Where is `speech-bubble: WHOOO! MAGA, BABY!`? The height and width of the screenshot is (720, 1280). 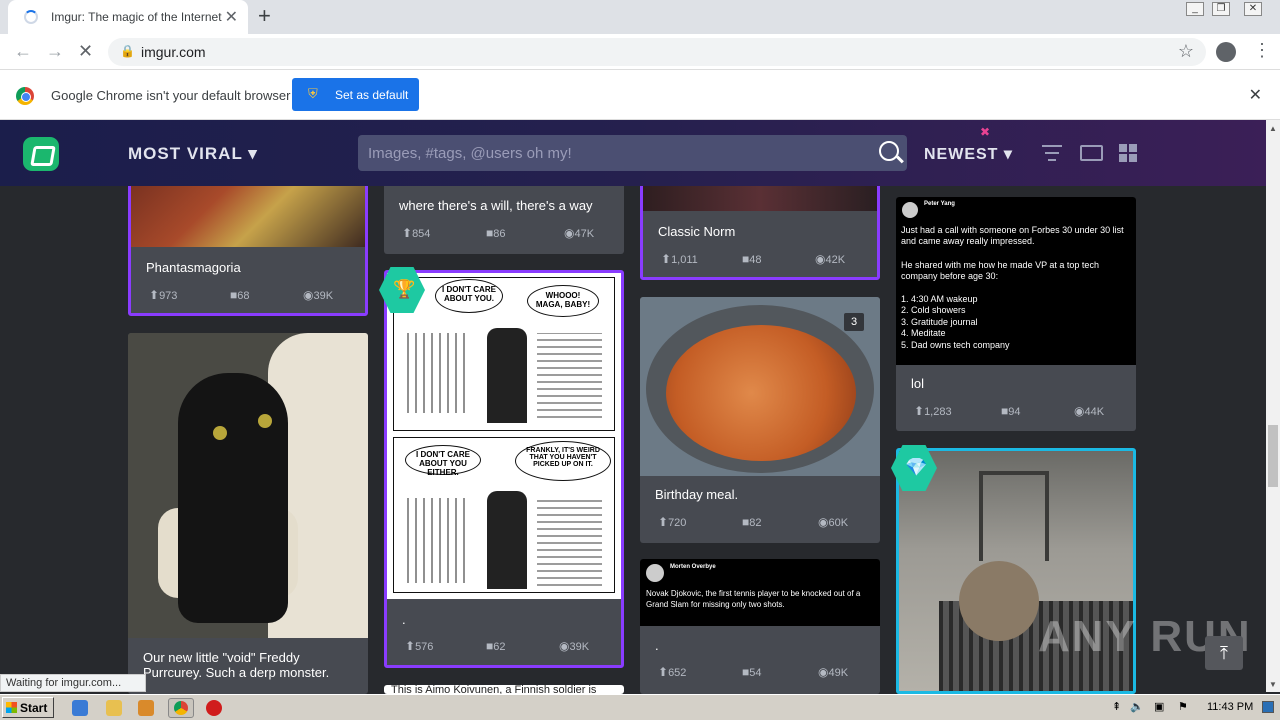 speech-bubble: WHOOO! MAGA, BABY! is located at coordinates (563, 301).